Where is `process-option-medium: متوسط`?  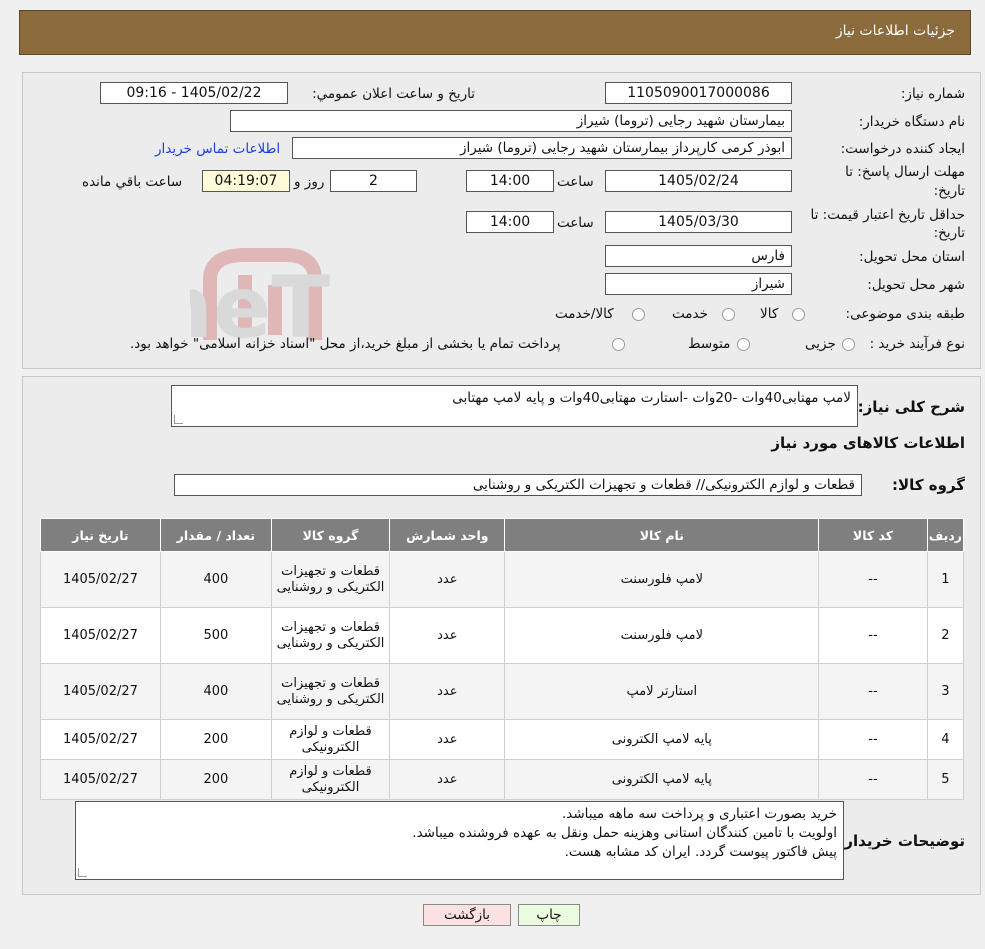
process-option-medium: متوسط is located at coordinates (709, 344).